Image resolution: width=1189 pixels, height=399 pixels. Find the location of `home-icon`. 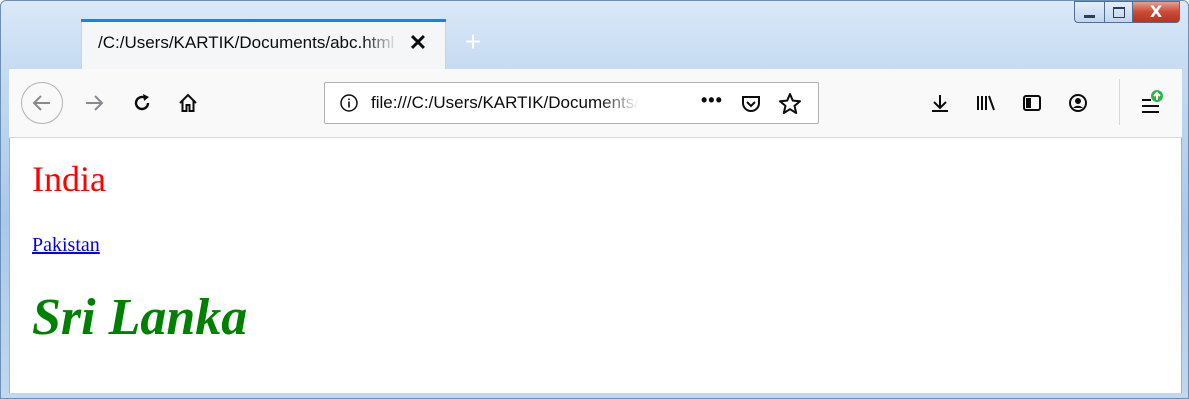

home-icon is located at coordinates (188, 102).